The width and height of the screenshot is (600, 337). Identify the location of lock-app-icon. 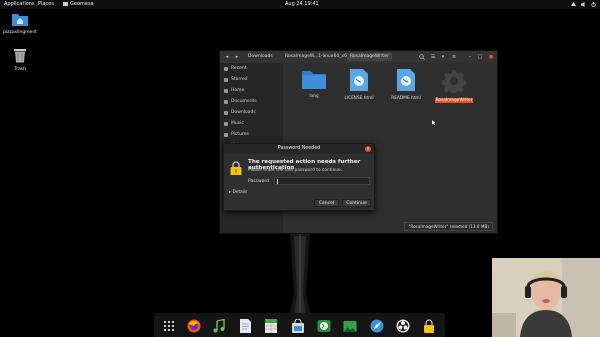
(429, 325).